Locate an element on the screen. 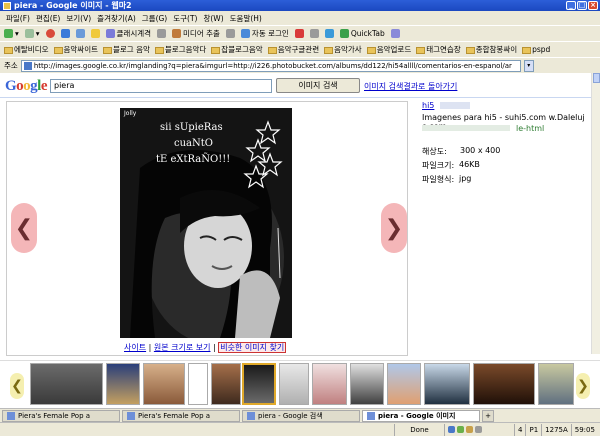  filesize-value: 46KB is located at coordinates (469, 164).